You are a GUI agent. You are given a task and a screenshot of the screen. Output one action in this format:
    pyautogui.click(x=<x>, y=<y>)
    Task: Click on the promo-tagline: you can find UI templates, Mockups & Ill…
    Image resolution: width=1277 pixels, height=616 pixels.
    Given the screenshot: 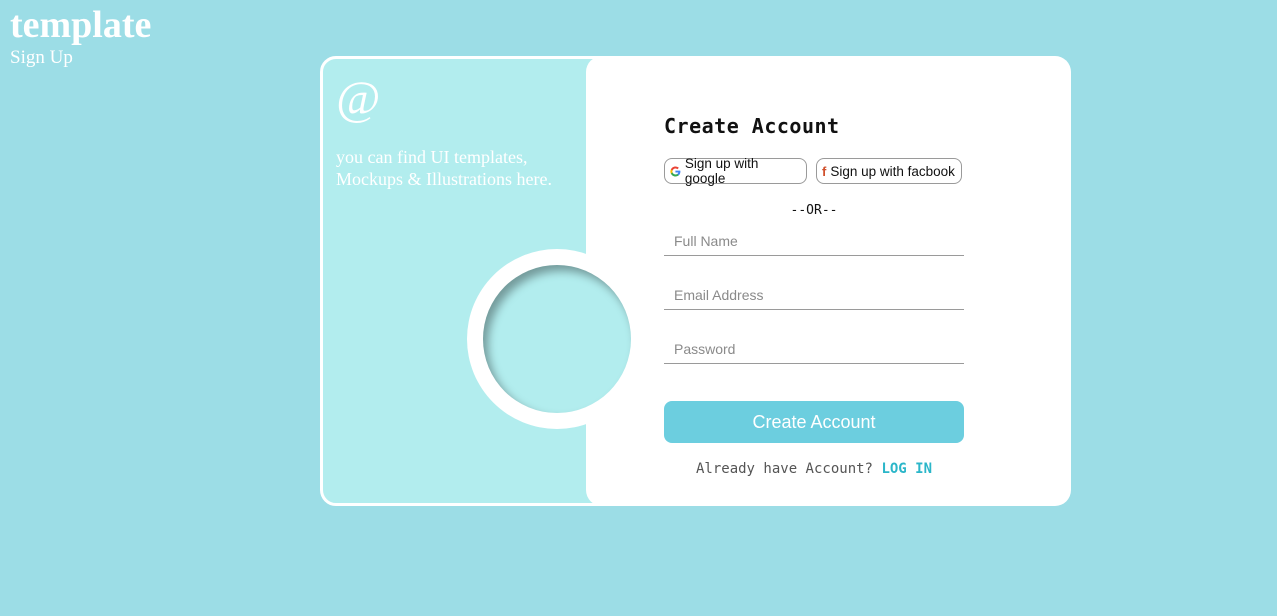 What is the action you would take?
    pyautogui.click(x=444, y=168)
    